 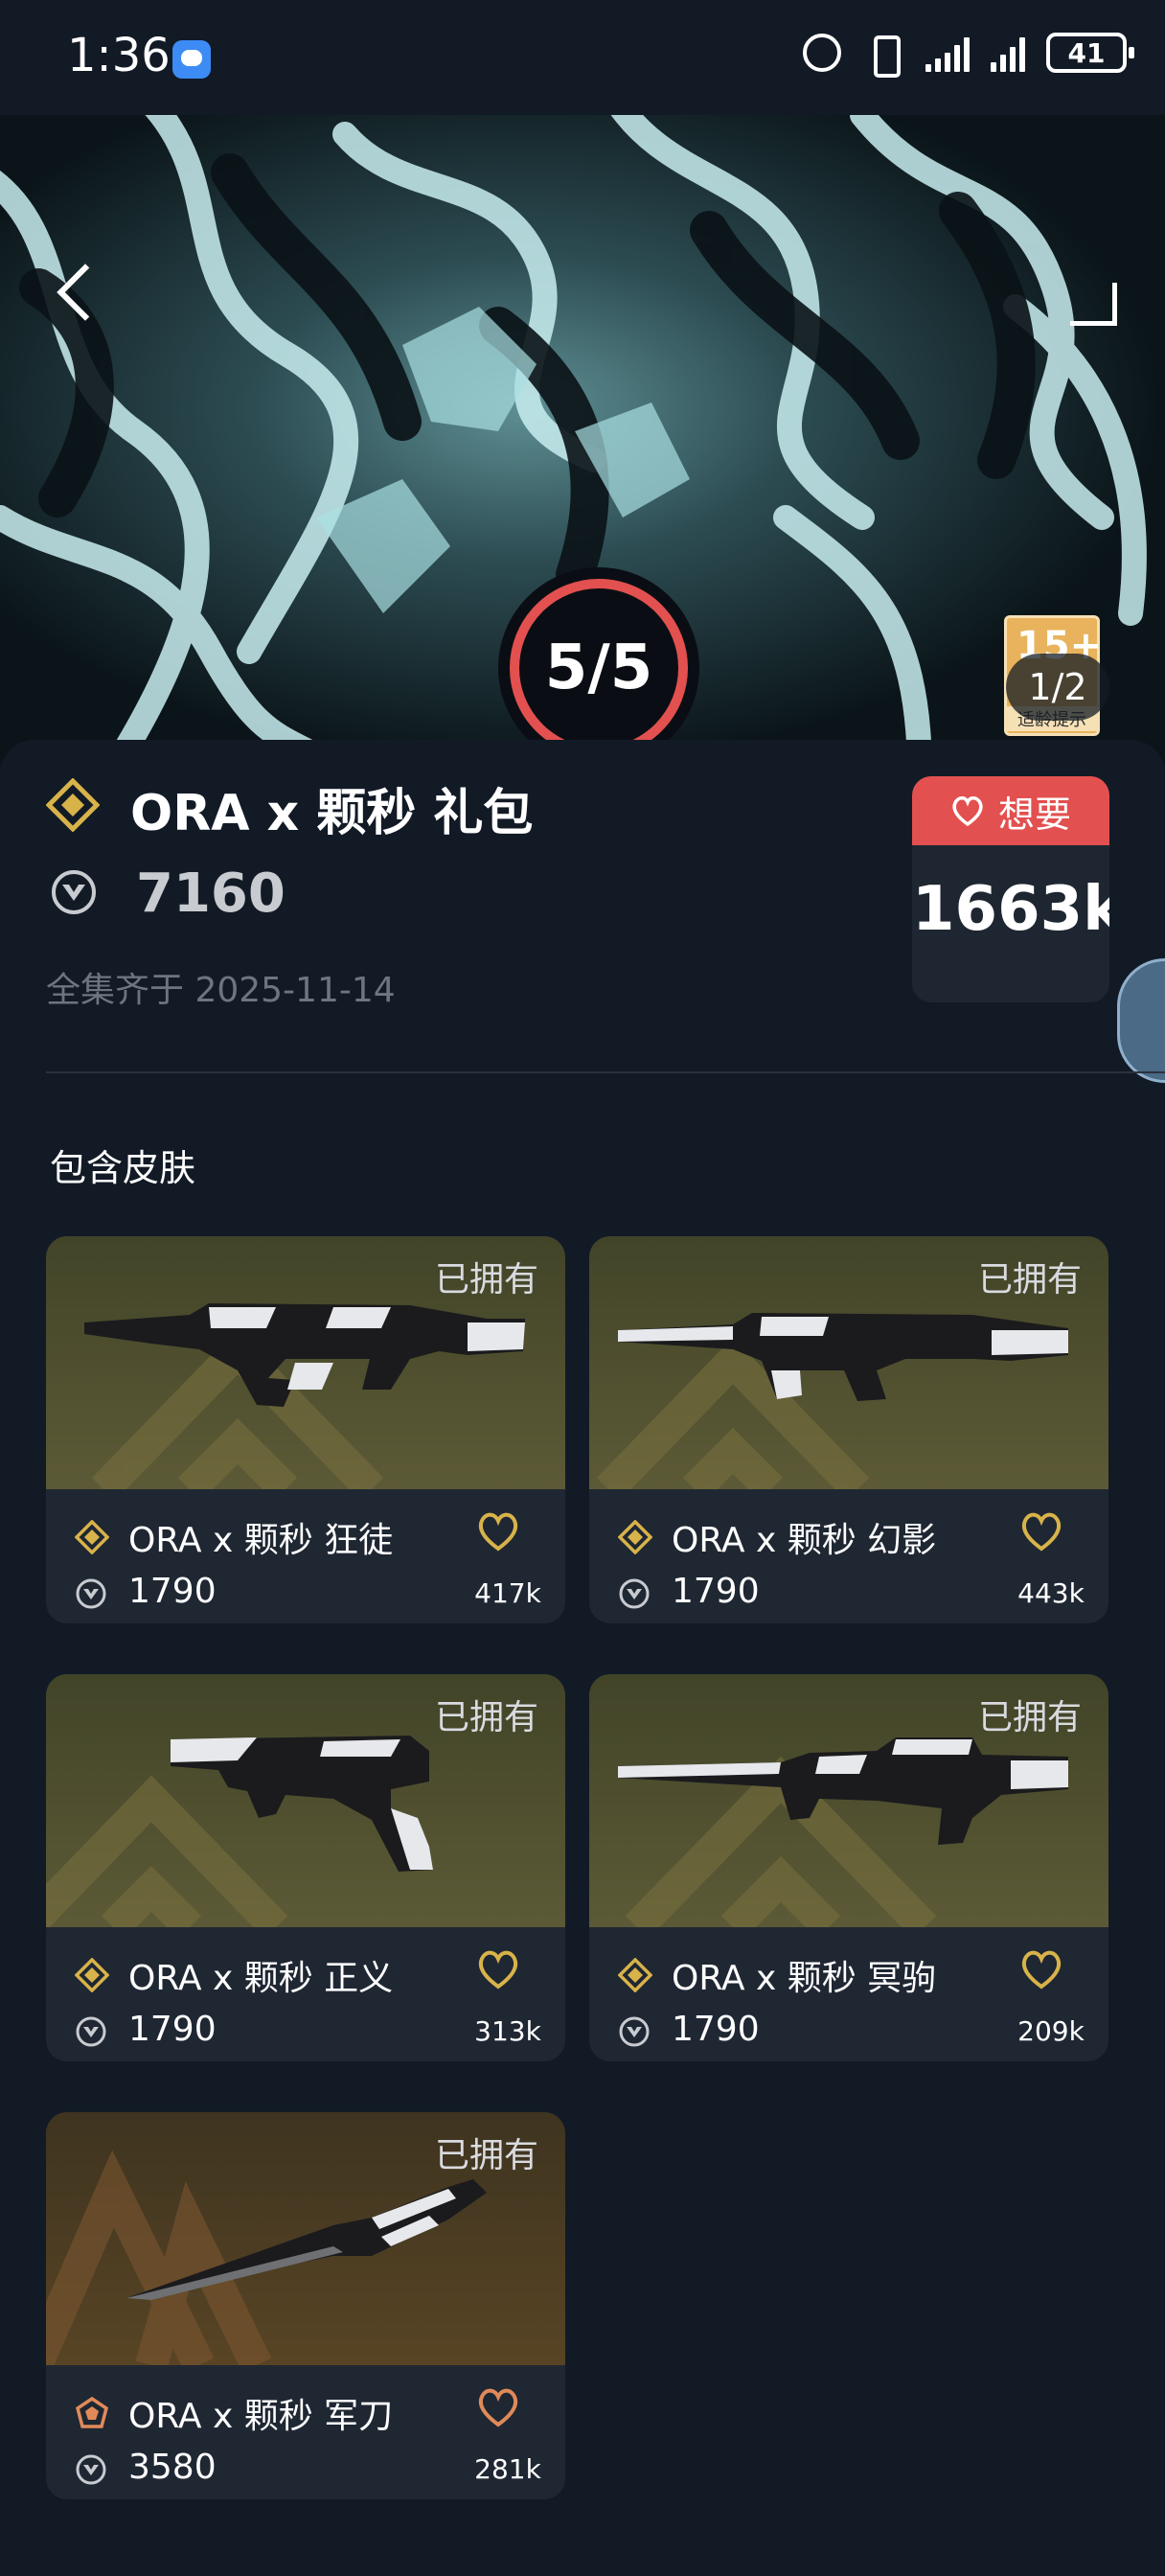 What do you see at coordinates (883, 56) in the screenshot?
I see `vibrate-icon` at bounding box center [883, 56].